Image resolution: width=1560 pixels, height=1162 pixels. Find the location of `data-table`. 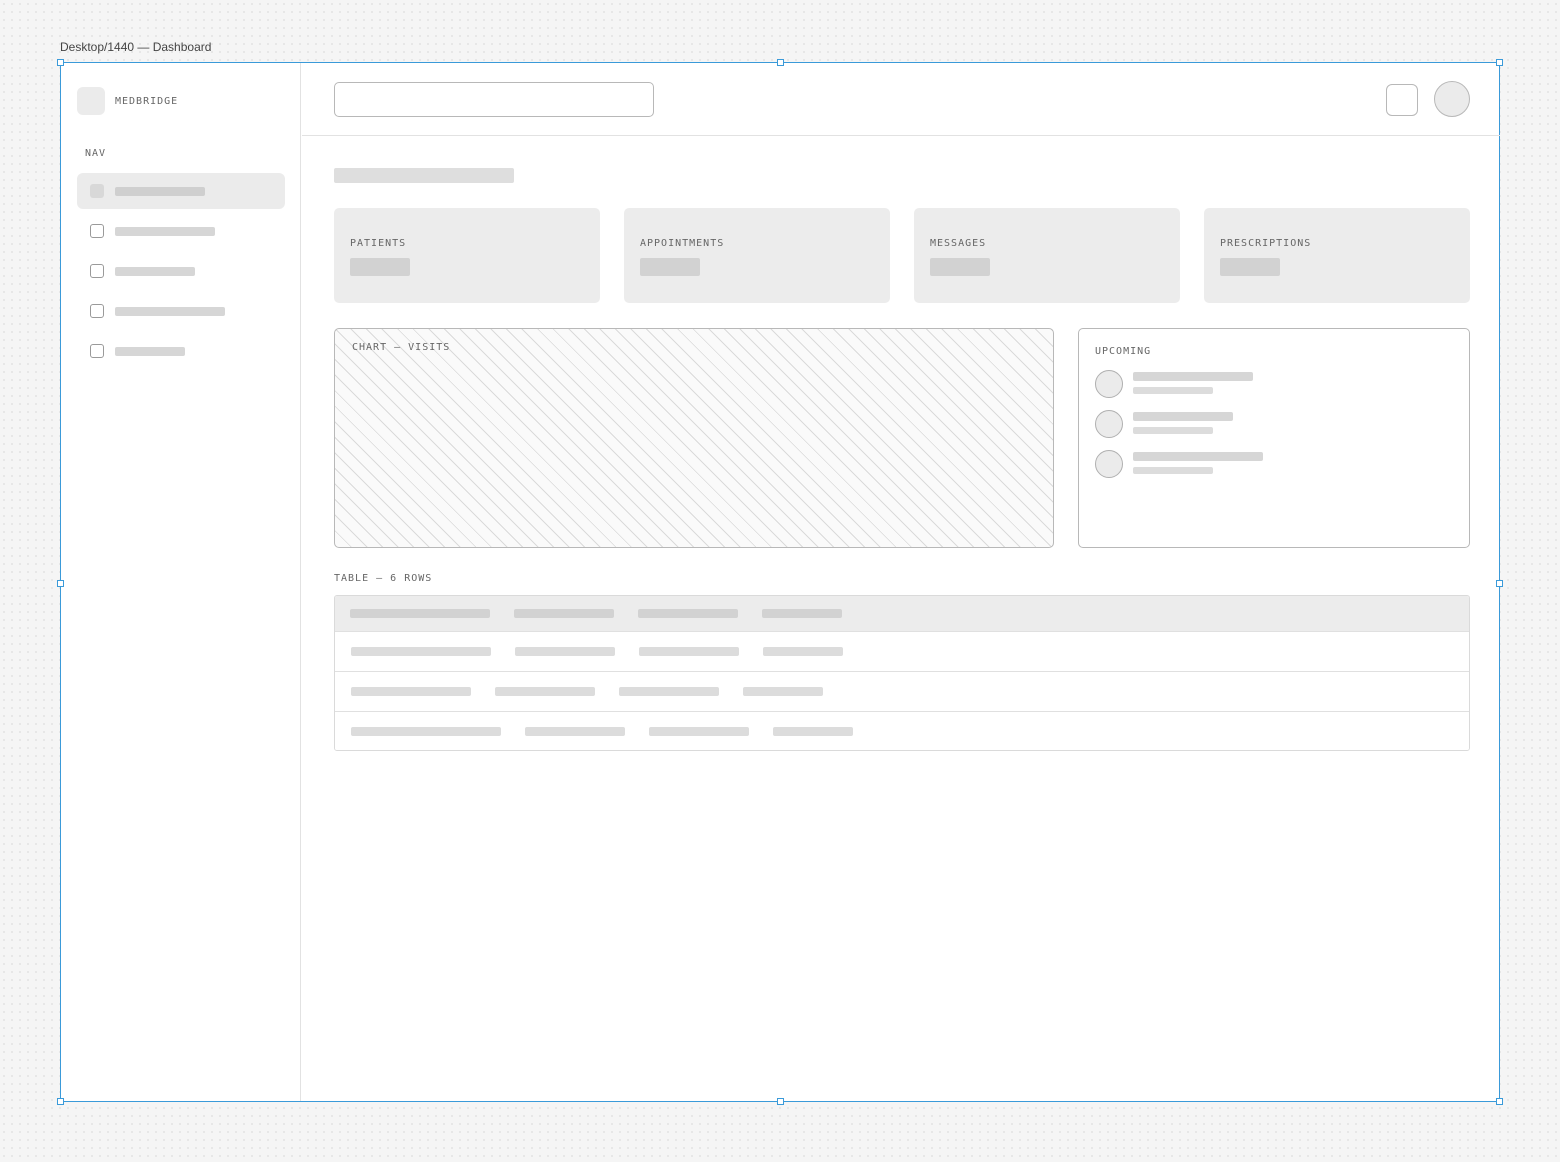

data-table is located at coordinates (902, 673).